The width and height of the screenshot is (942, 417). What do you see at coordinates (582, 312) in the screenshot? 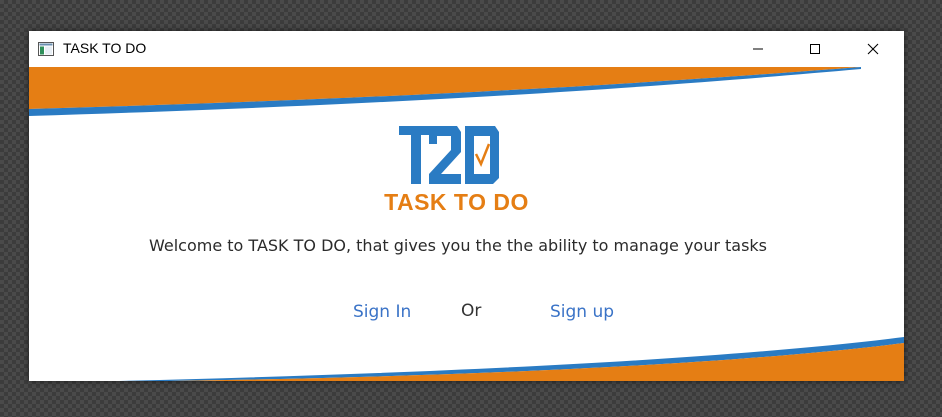
I see `sign-up-link: Sign up` at bounding box center [582, 312].